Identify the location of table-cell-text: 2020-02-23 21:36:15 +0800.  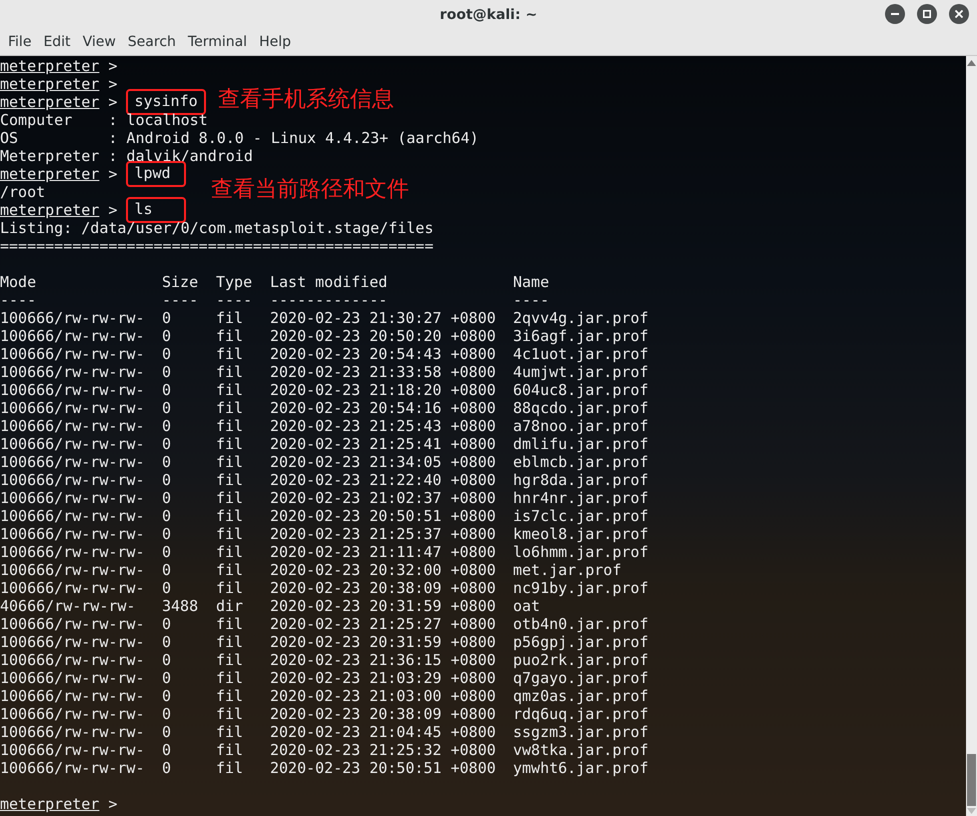
(383, 660).